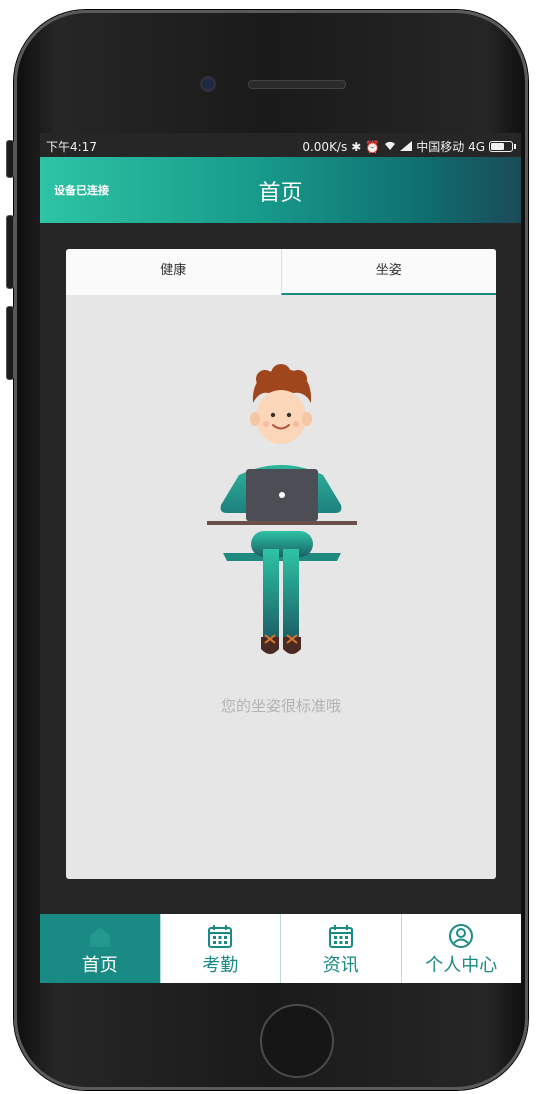 The width and height of the screenshot is (544, 1094). I want to click on posture-status-message: 您的坐姿很标准哦, so click(280, 706).